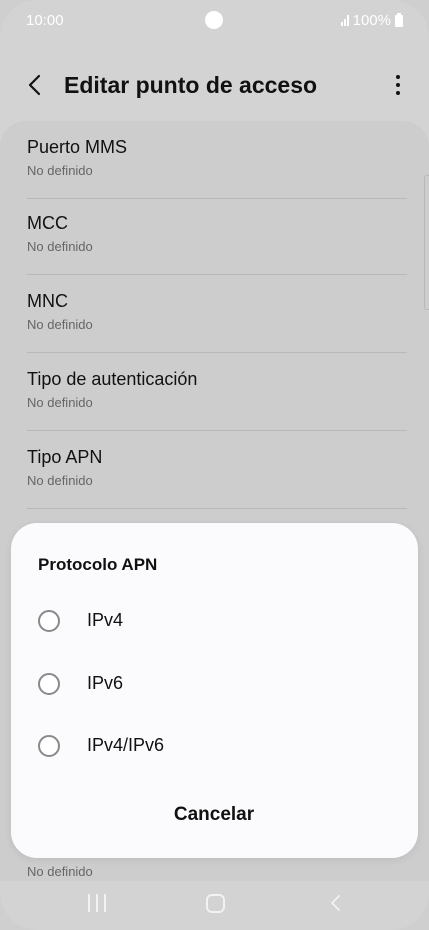  Describe the element at coordinates (215, 903) in the screenshot. I see `home-icon` at that location.